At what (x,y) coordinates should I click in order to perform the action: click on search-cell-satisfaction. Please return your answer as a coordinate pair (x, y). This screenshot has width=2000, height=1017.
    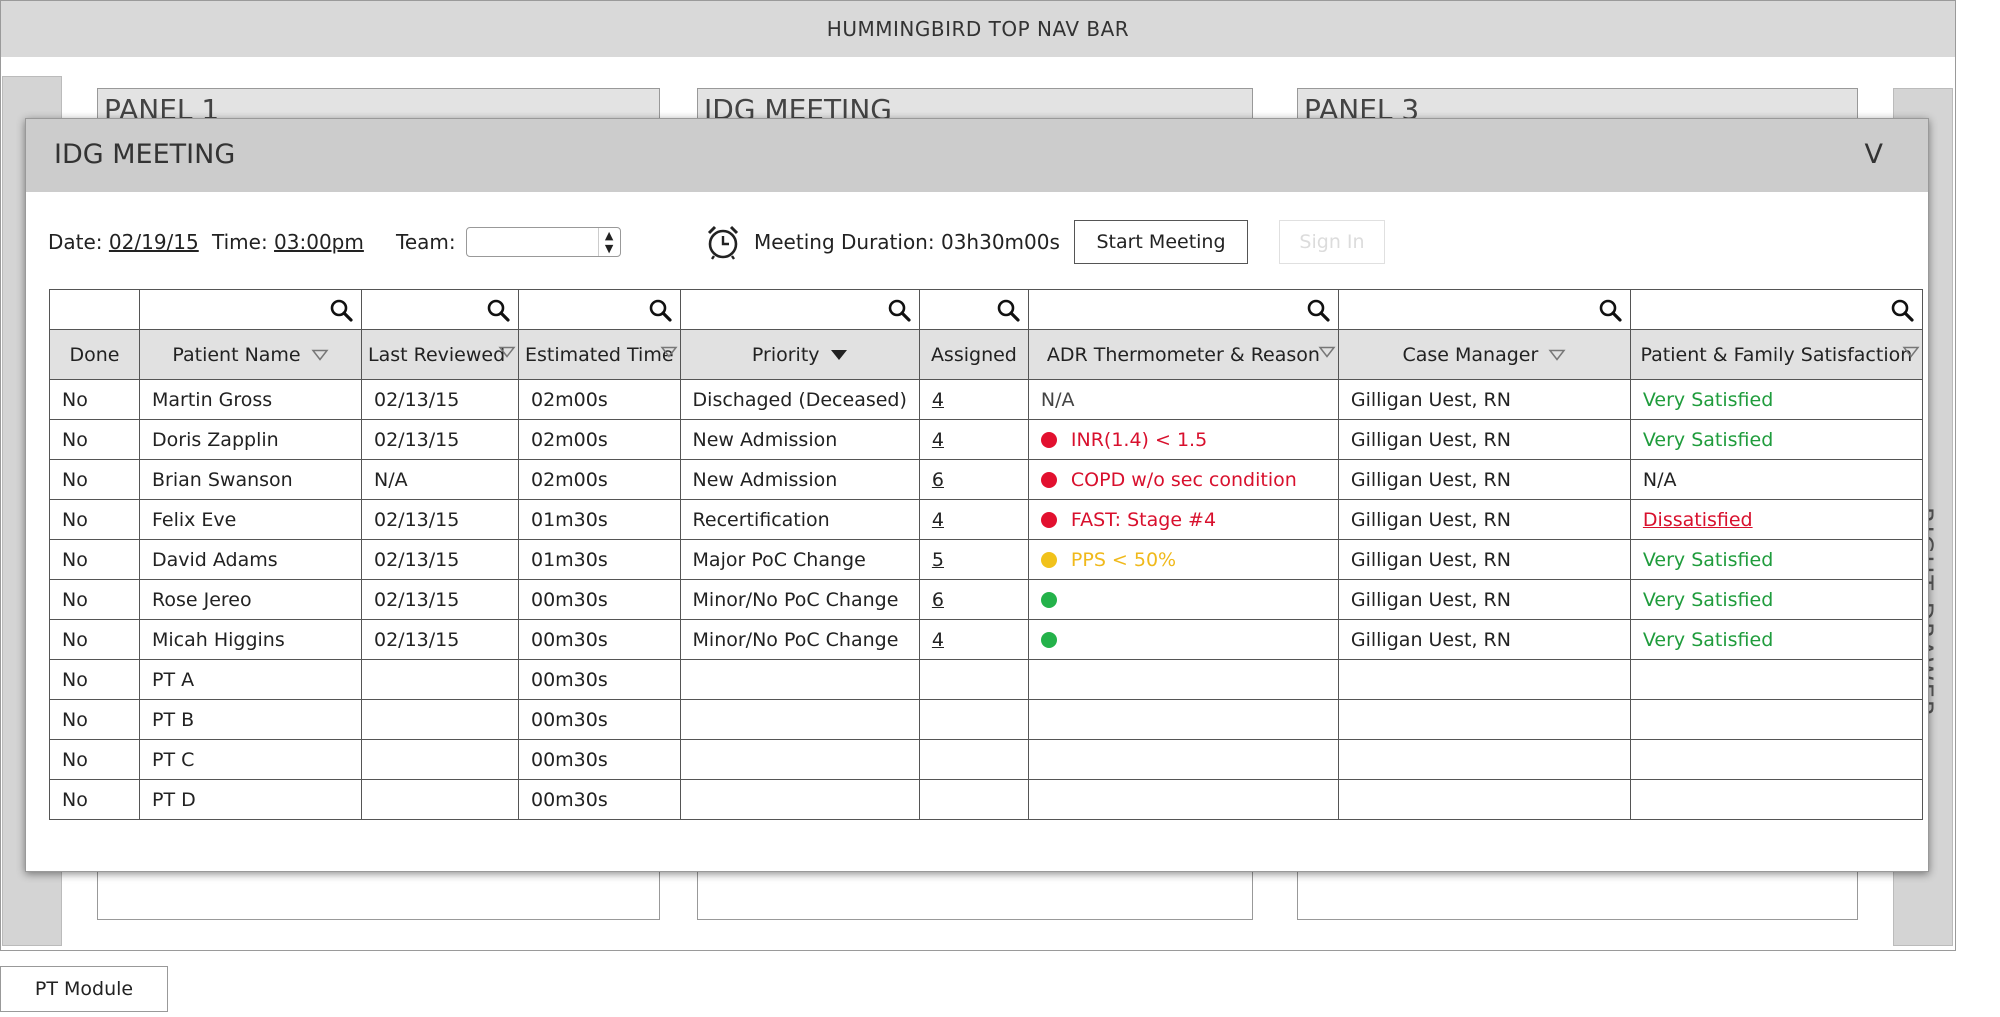
    Looking at the image, I should click on (1776, 309).